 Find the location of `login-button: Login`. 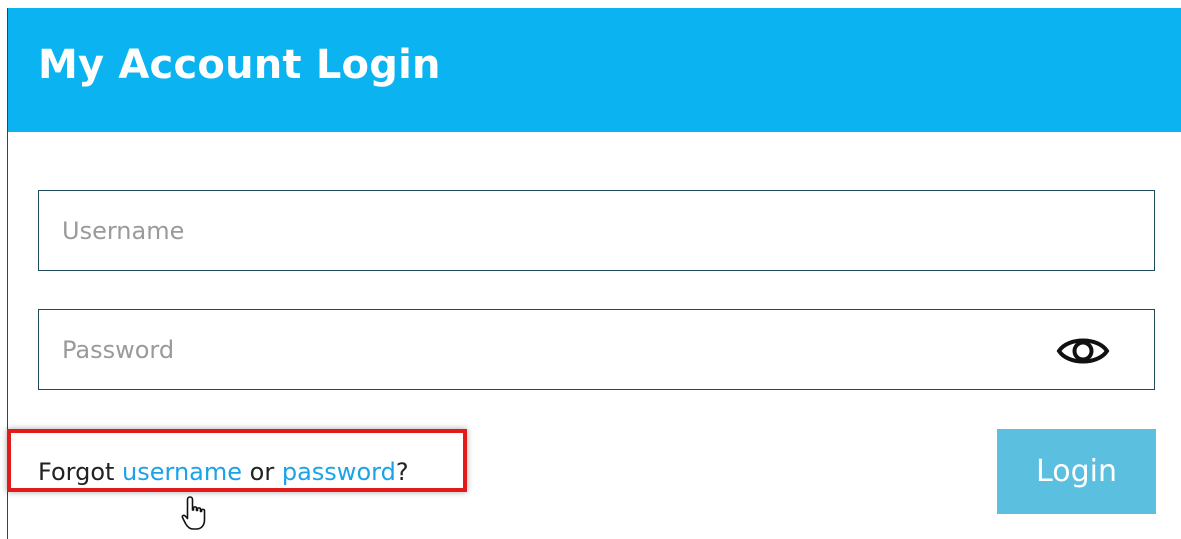

login-button: Login is located at coordinates (1076, 471).